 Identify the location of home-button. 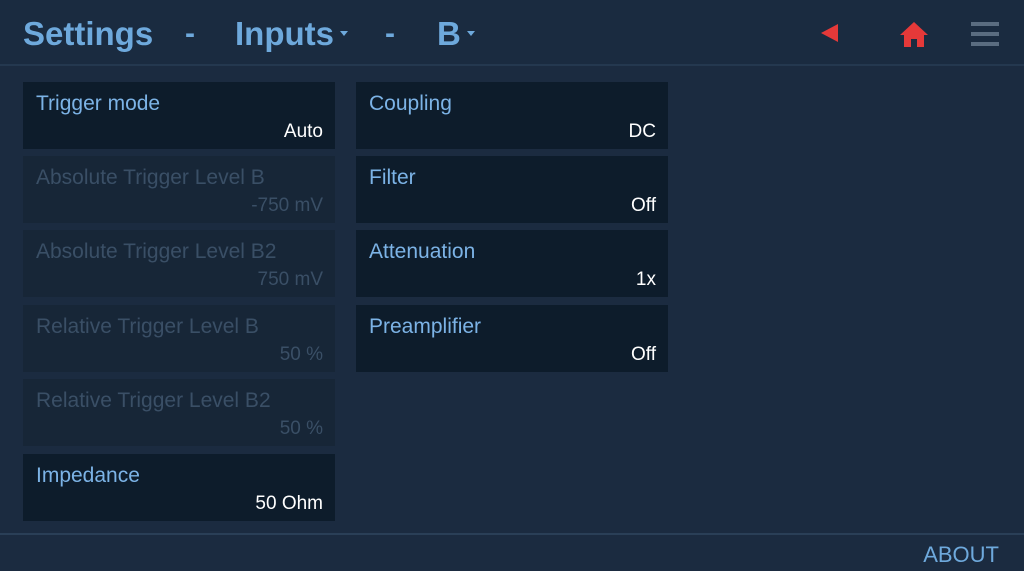
(914, 34).